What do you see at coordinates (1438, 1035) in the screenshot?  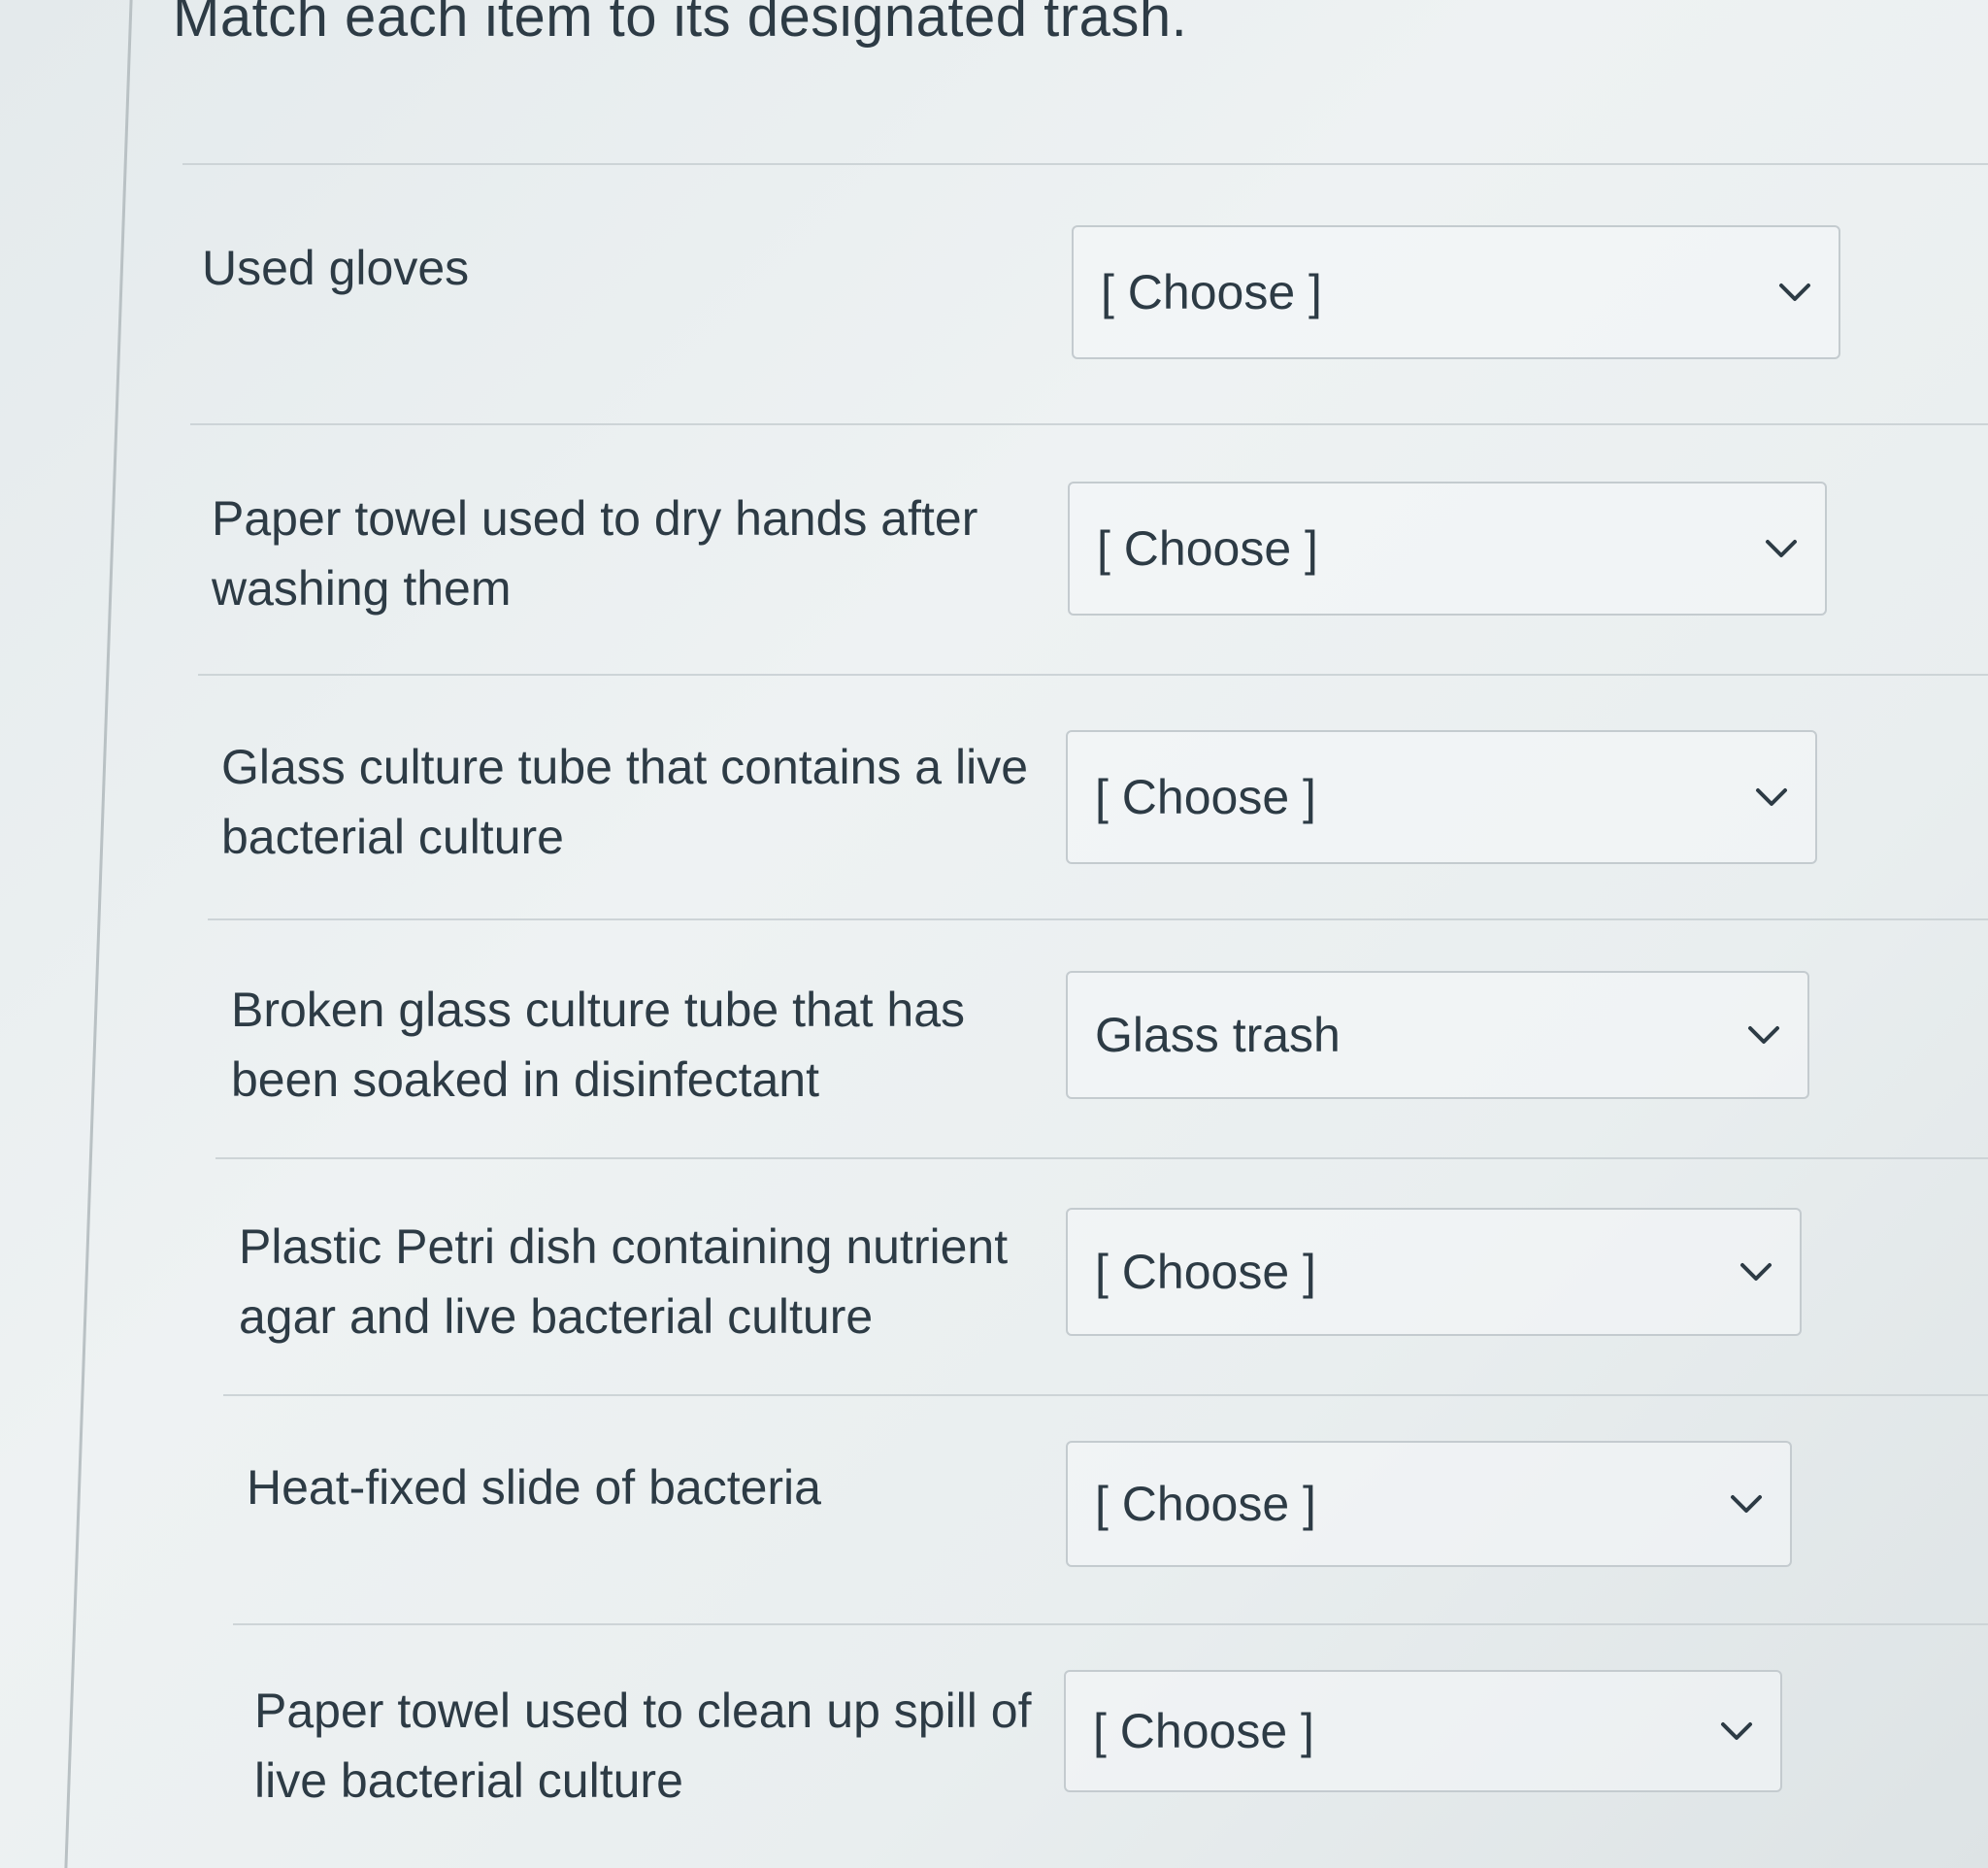 I see `trash-select-broken-glass-disinfectant: Glass trash` at bounding box center [1438, 1035].